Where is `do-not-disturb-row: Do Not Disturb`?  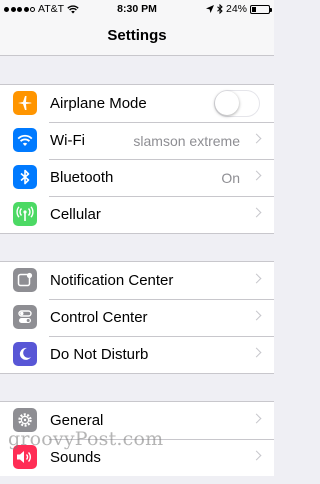
do-not-disturb-row: Do Not Disturb is located at coordinates (137, 354).